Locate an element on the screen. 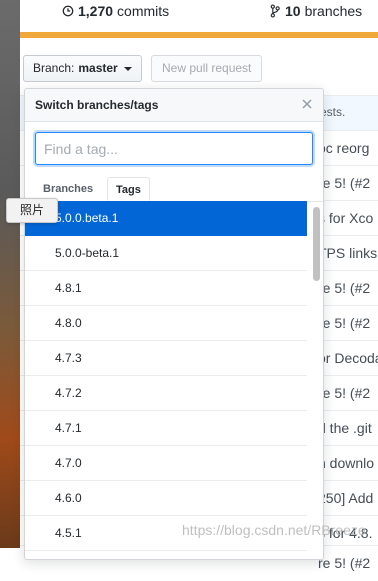  tag-item: 5.0.0-beta.1 is located at coordinates (166, 253).